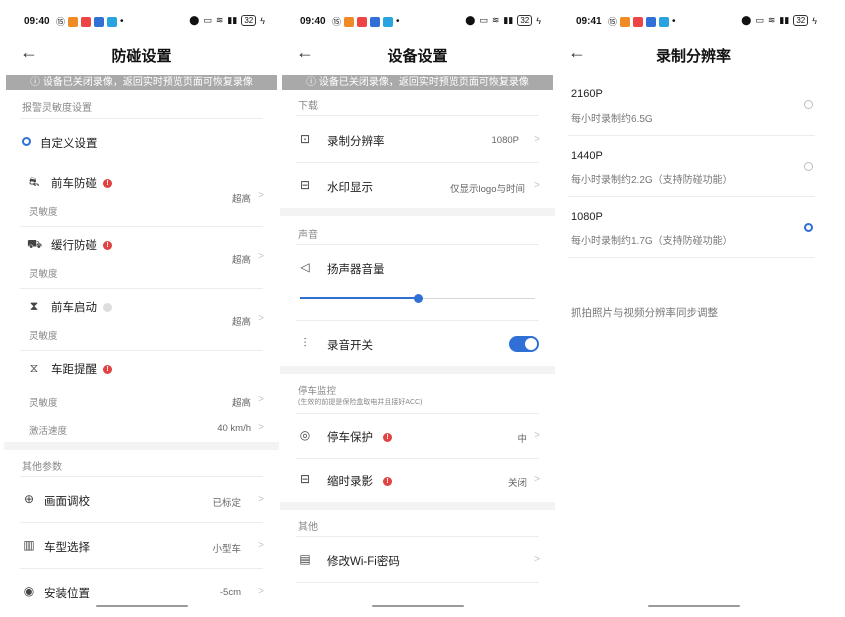 This screenshot has height=617, width=845. Describe the element at coordinates (587, 94) in the screenshot. I see `option-label: 2160P` at that location.